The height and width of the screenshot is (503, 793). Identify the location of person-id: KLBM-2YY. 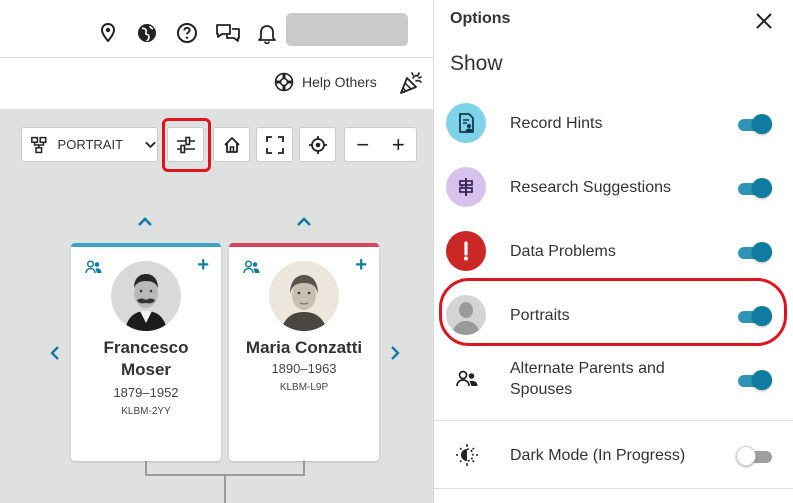
(146, 411).